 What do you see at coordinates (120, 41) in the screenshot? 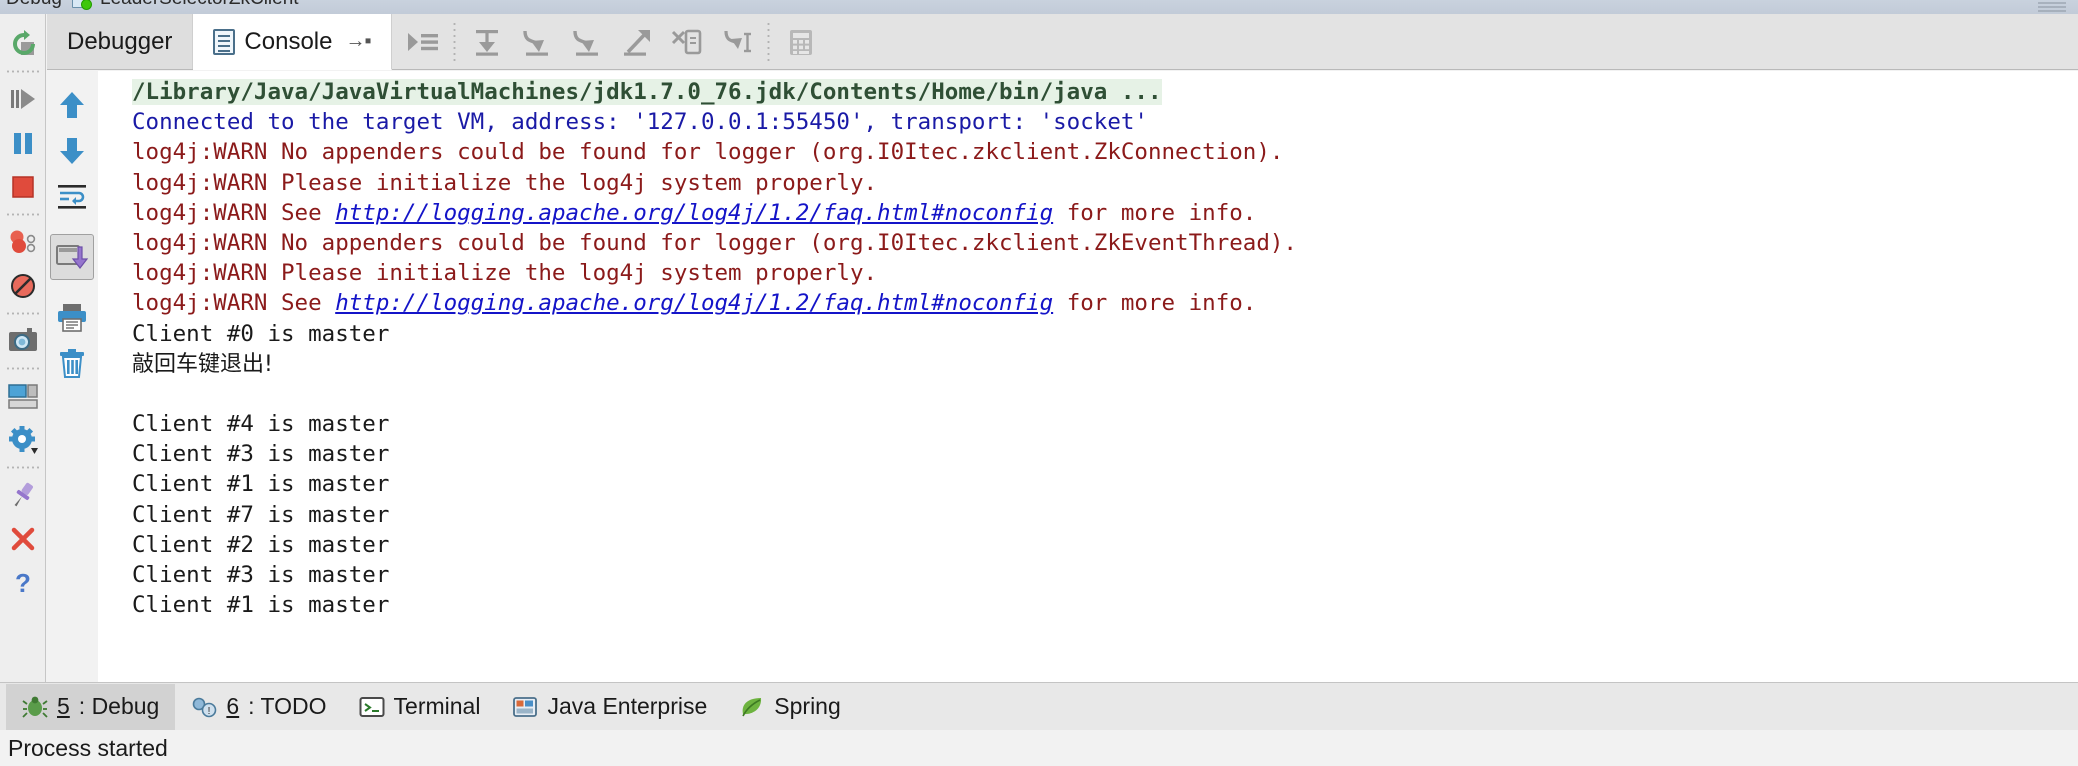
I see `tab-debugger: Debugger` at bounding box center [120, 41].